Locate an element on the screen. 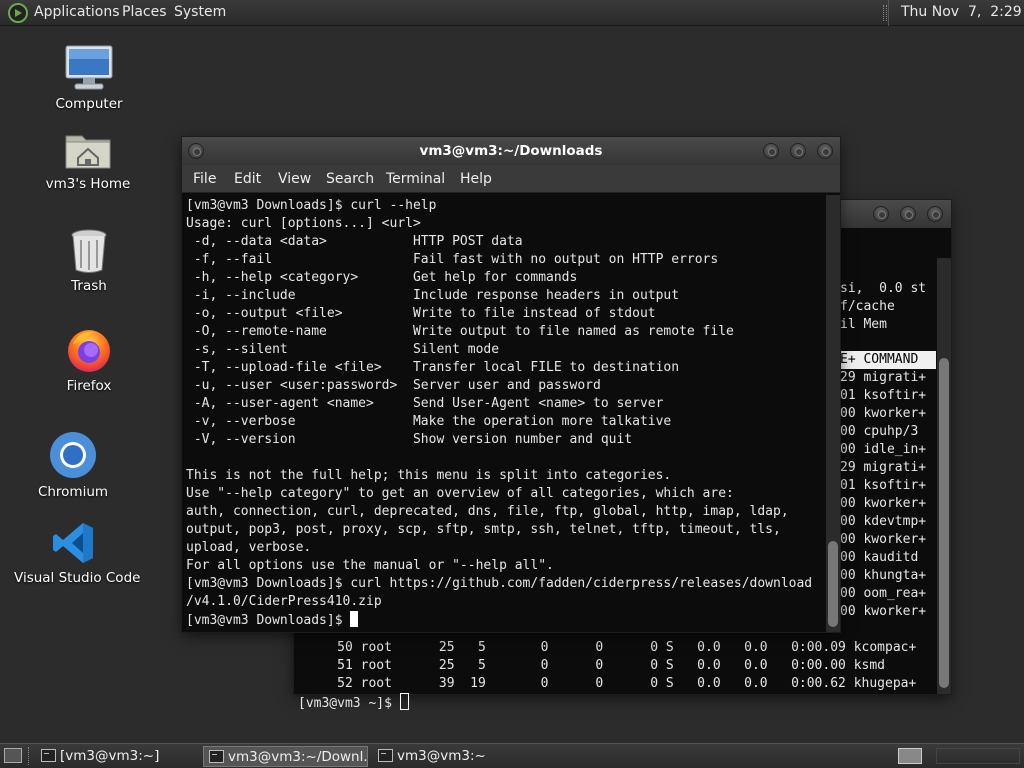 The width and height of the screenshot is (1024, 768). back-terminal-prompt: [vm3@vm3 ~]$ is located at coordinates (353, 703).